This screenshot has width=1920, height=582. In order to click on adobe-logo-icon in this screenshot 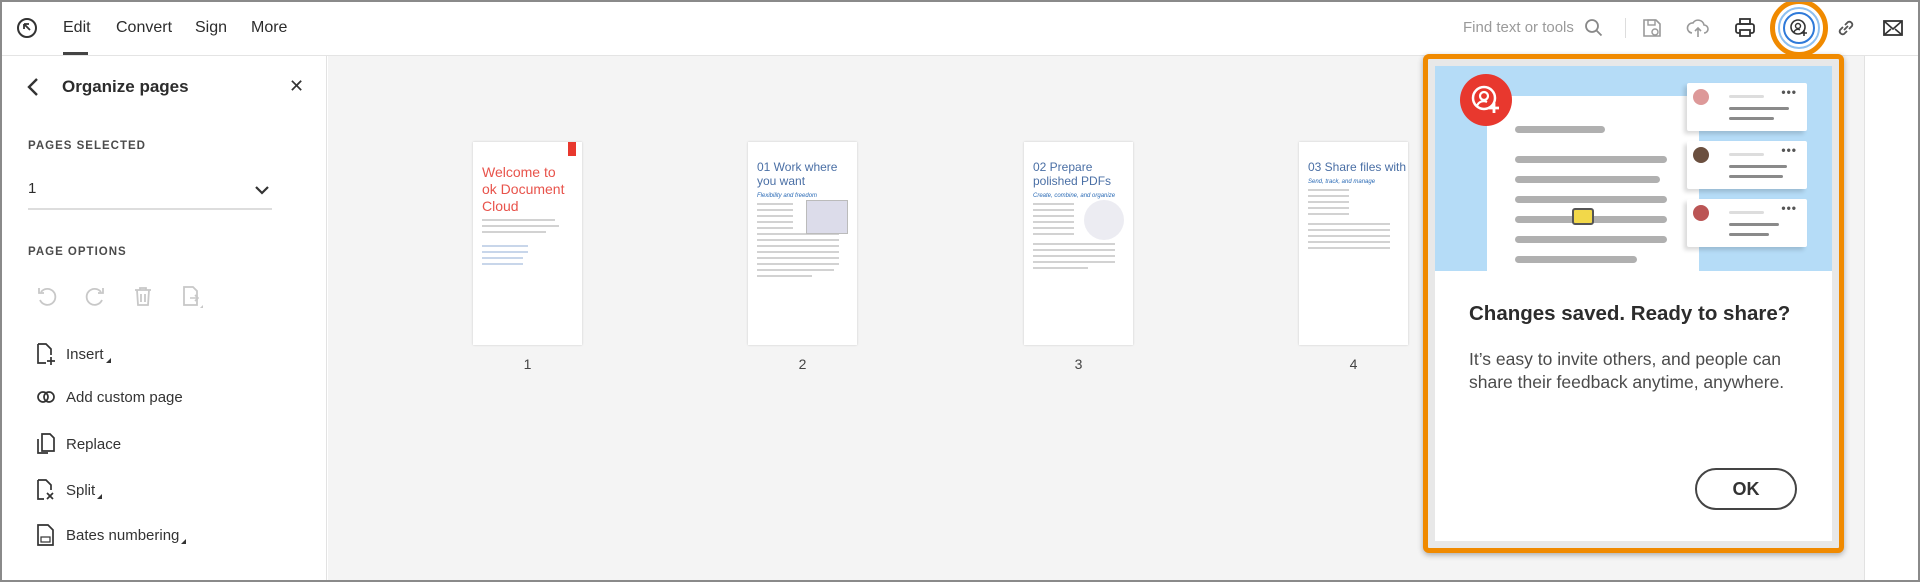, I will do `click(572, 149)`.